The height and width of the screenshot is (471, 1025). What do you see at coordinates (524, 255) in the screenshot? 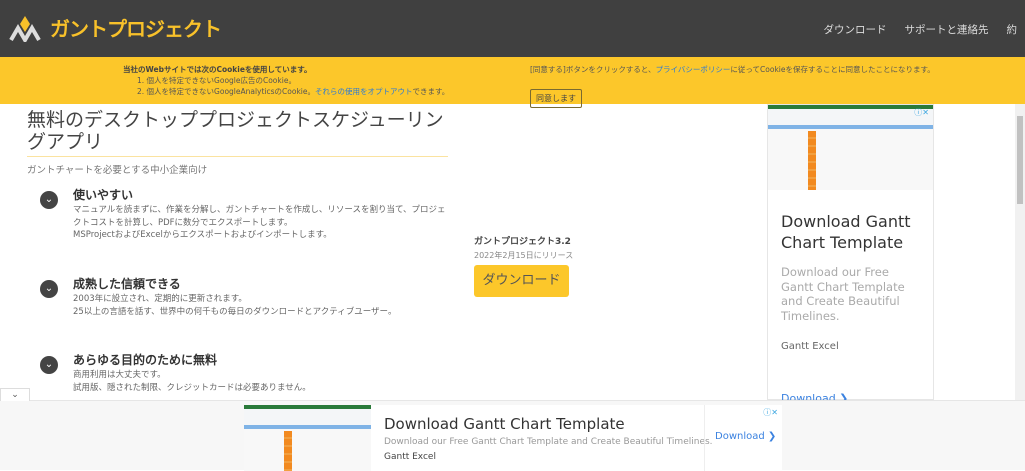
I see `release-date: 2022年2月15日にリリース` at bounding box center [524, 255].